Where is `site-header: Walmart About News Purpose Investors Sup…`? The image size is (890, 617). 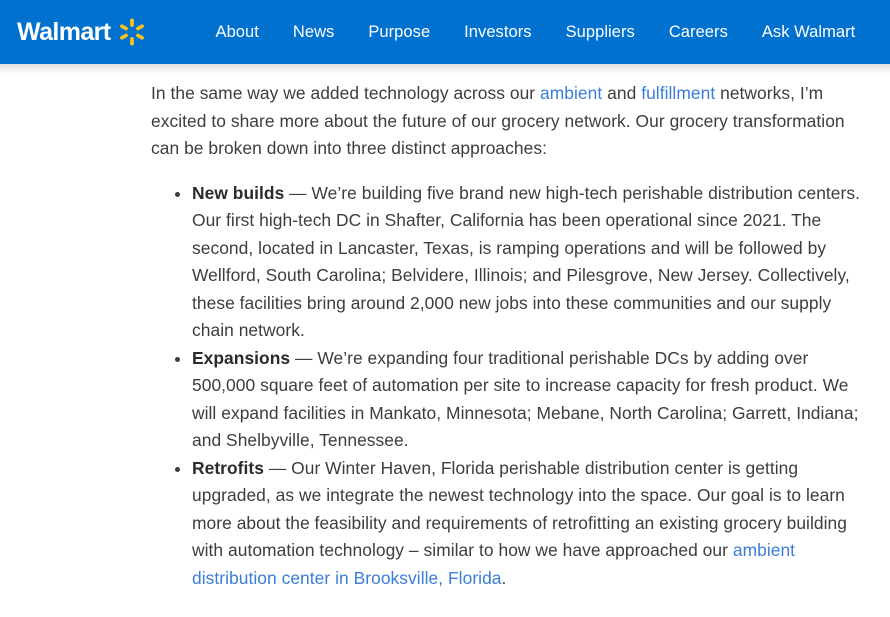
site-header: Walmart About News Purpose Investors Sup… is located at coordinates (445, 37).